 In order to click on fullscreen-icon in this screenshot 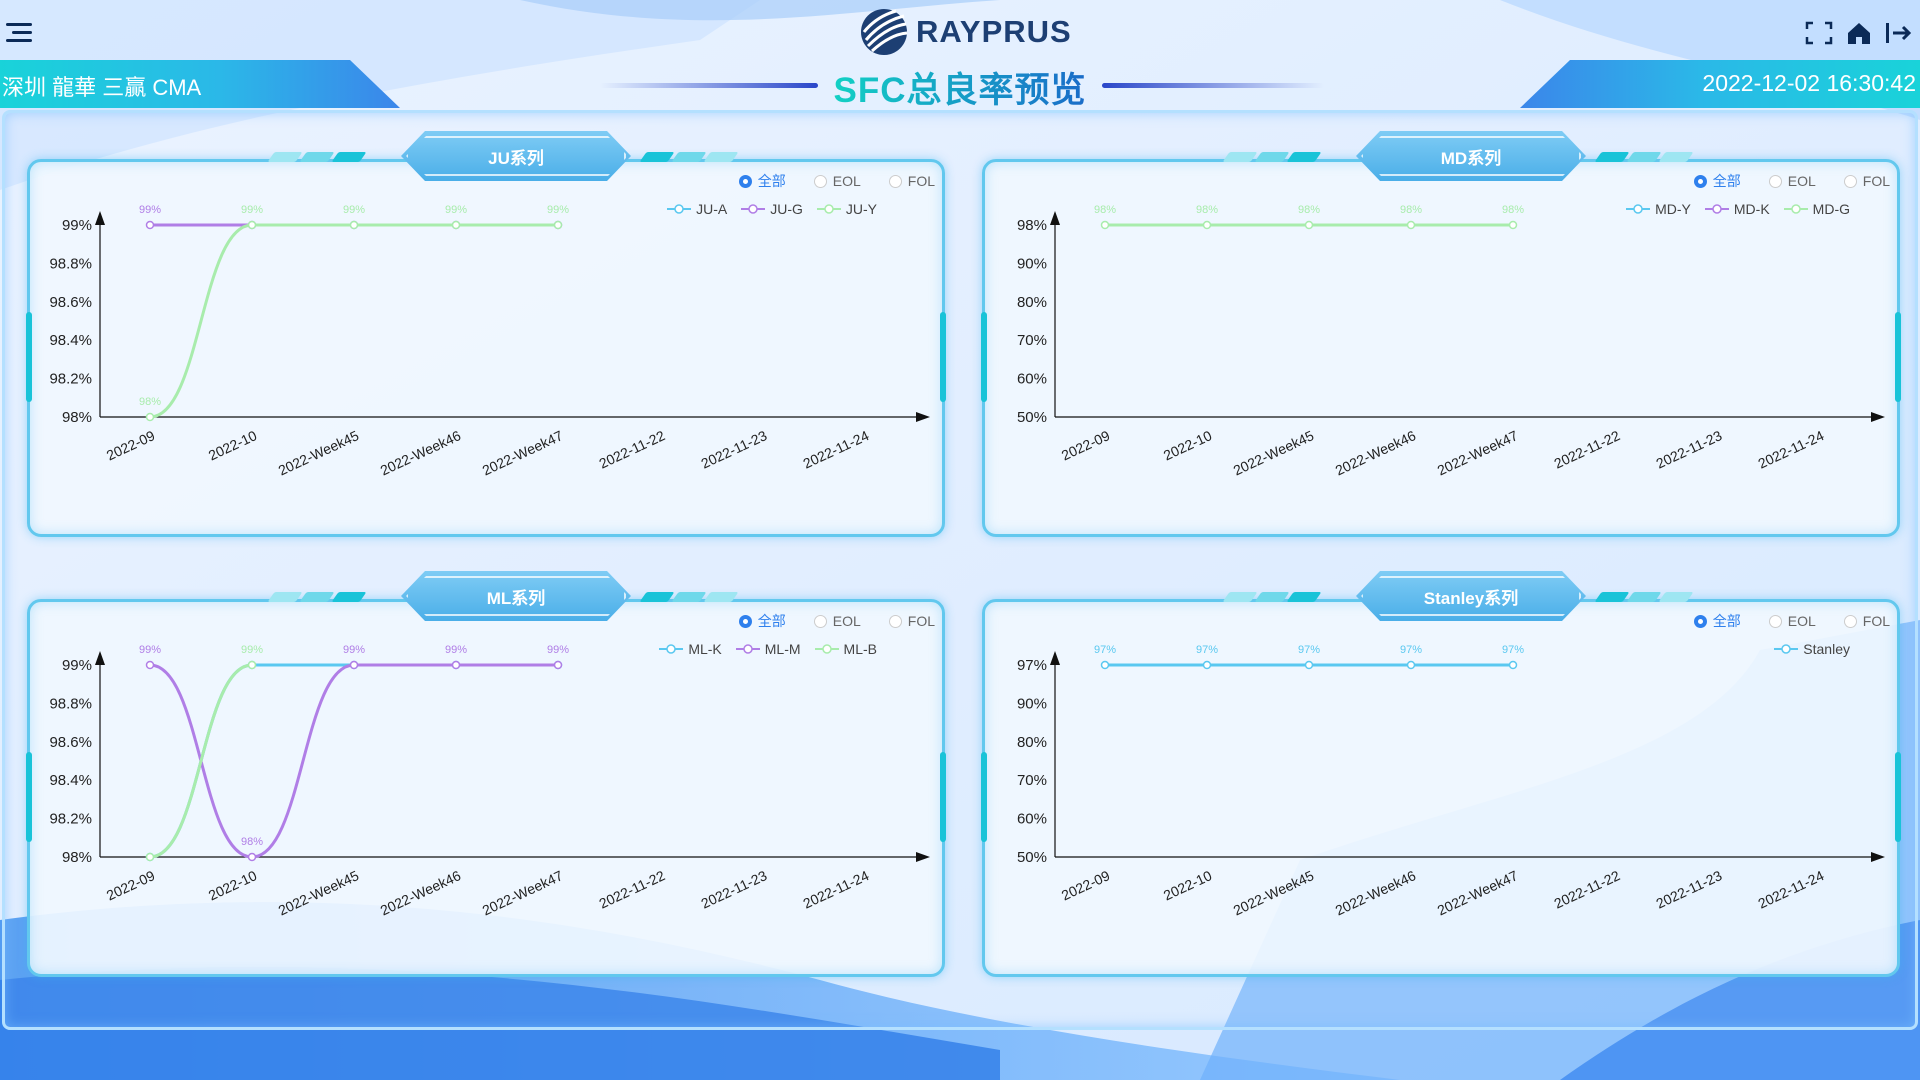, I will do `click(1819, 33)`.